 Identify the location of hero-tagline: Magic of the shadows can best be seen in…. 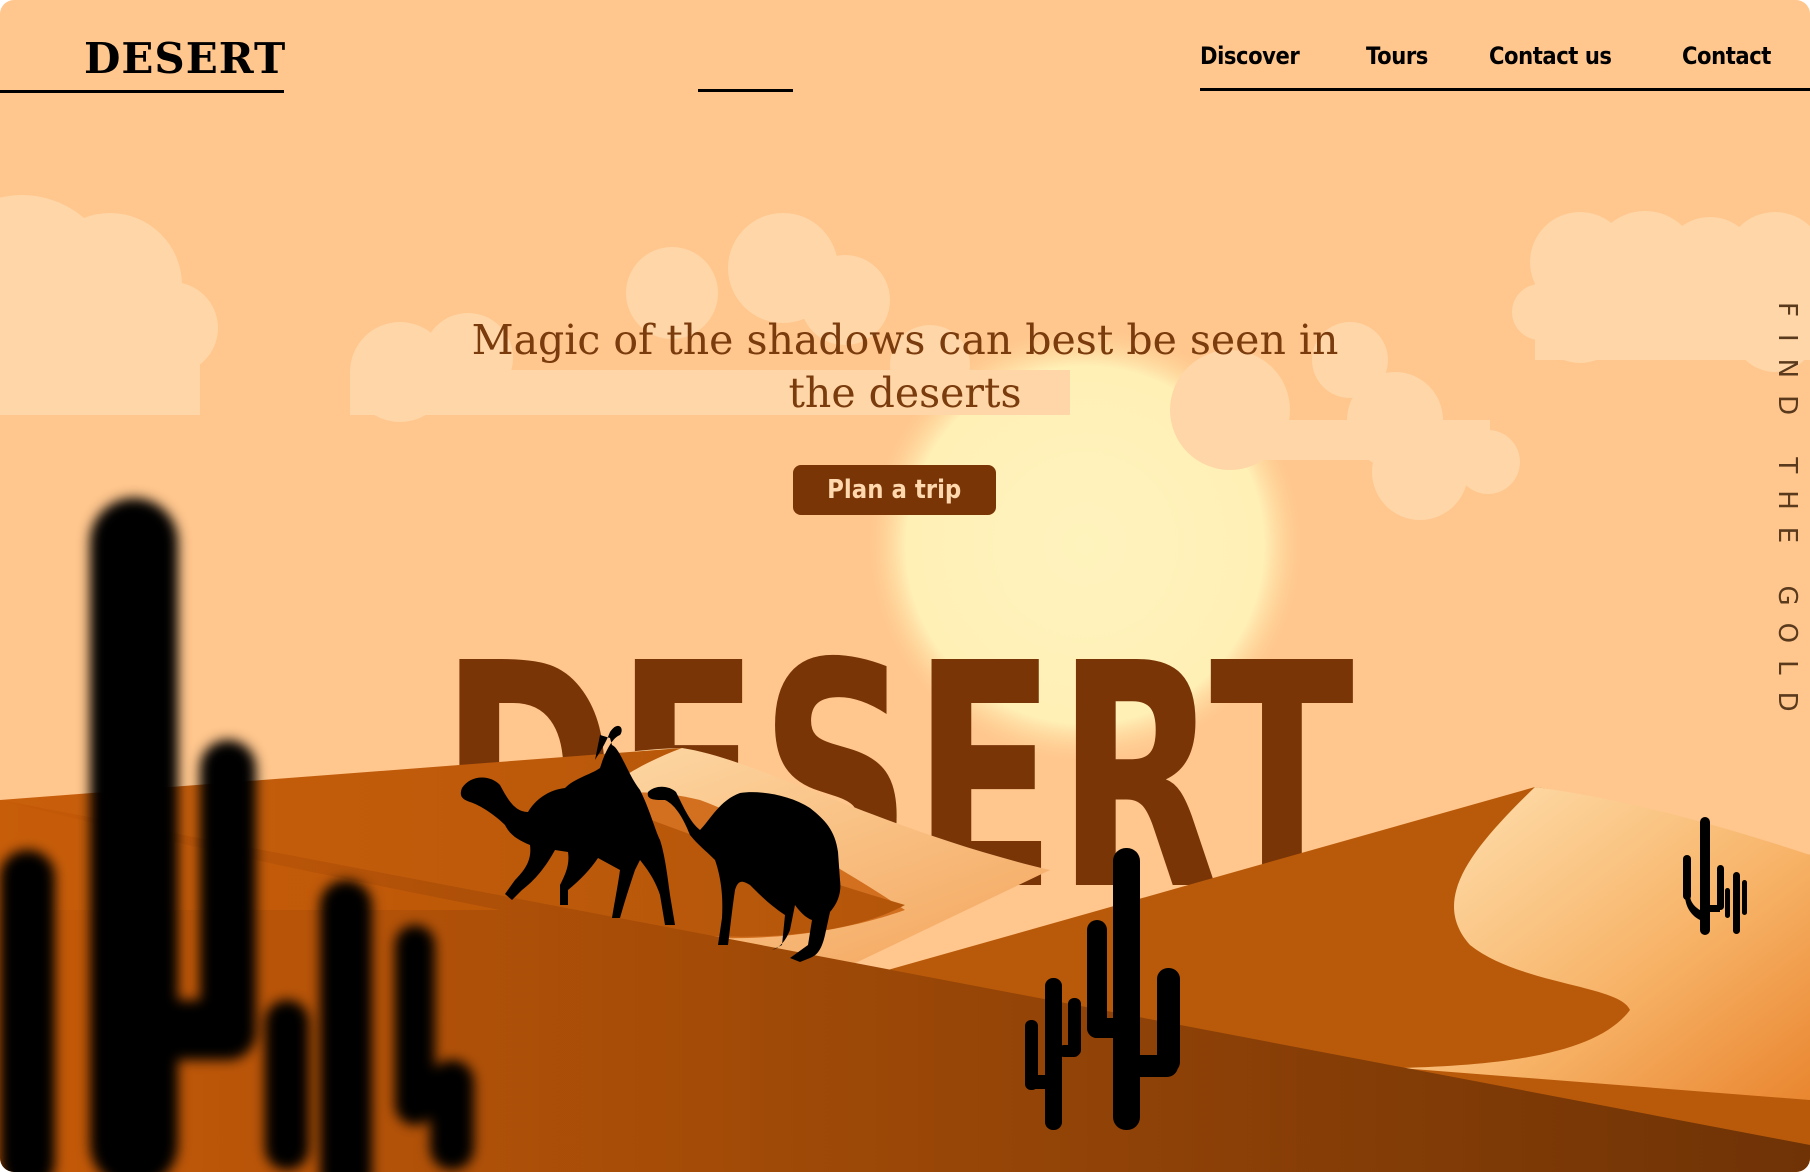
(905, 366).